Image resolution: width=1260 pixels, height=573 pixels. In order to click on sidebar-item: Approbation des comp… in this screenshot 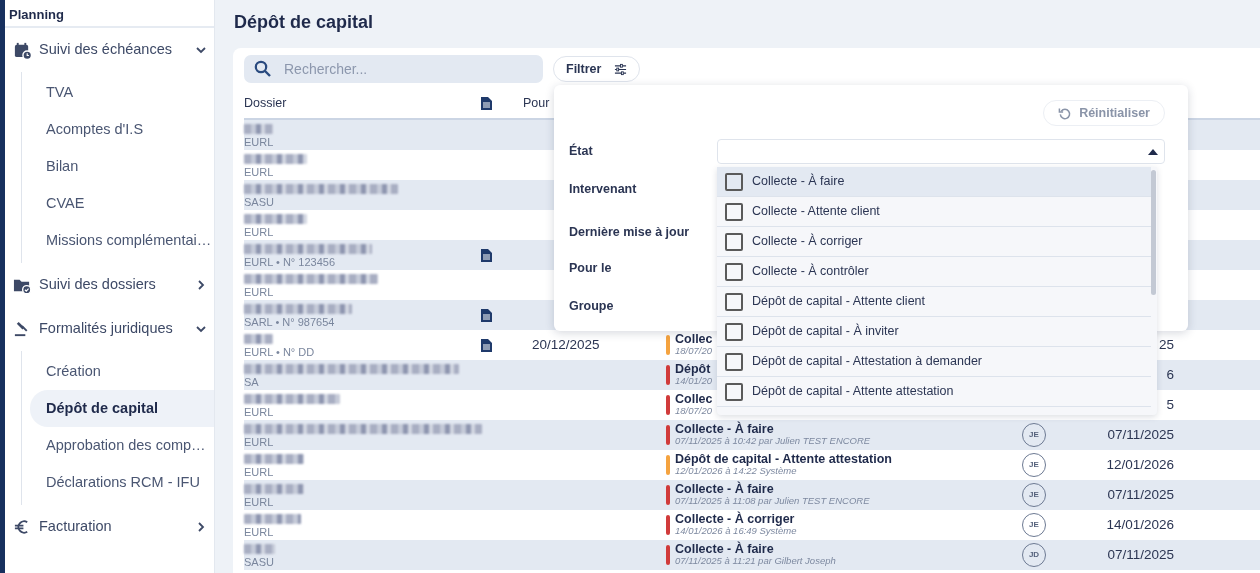, I will do `click(122, 445)`.